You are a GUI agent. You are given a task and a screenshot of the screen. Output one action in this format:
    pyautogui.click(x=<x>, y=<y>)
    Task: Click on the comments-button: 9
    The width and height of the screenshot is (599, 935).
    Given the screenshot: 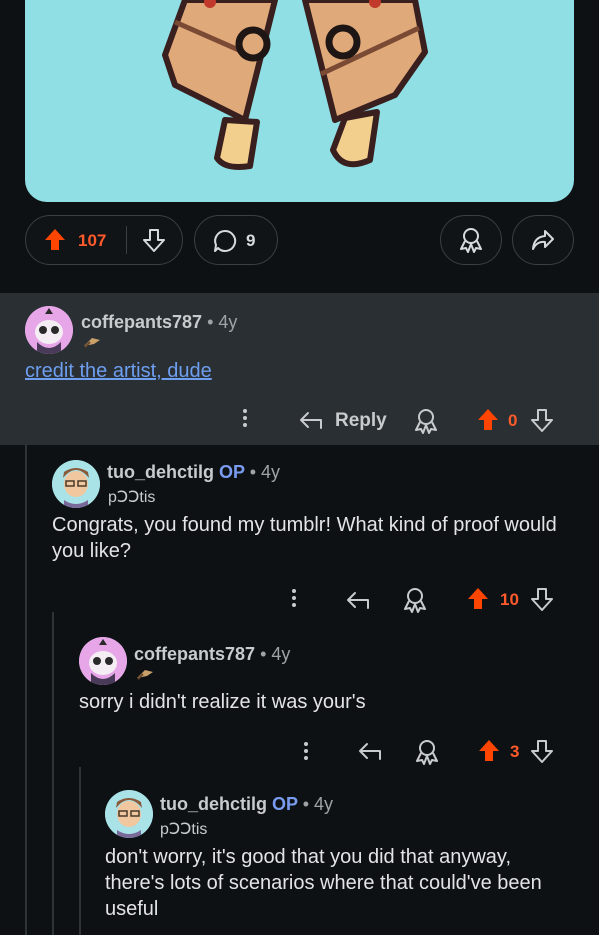 What is the action you would take?
    pyautogui.click(x=236, y=240)
    